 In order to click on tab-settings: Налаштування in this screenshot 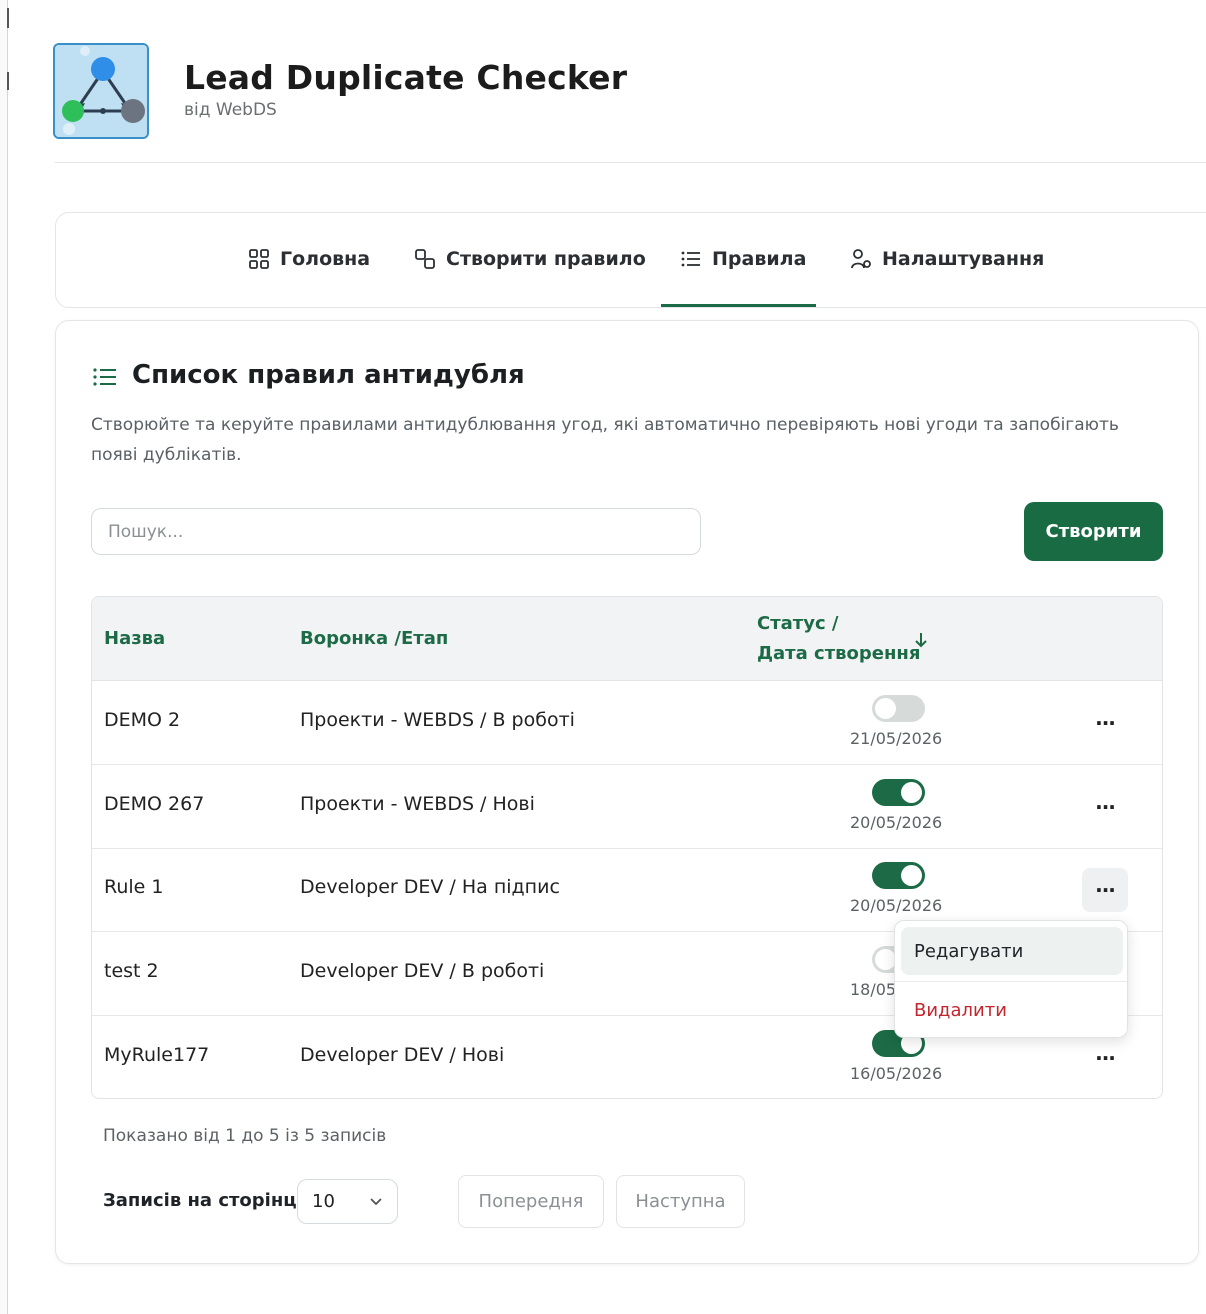, I will do `click(947, 259)`.